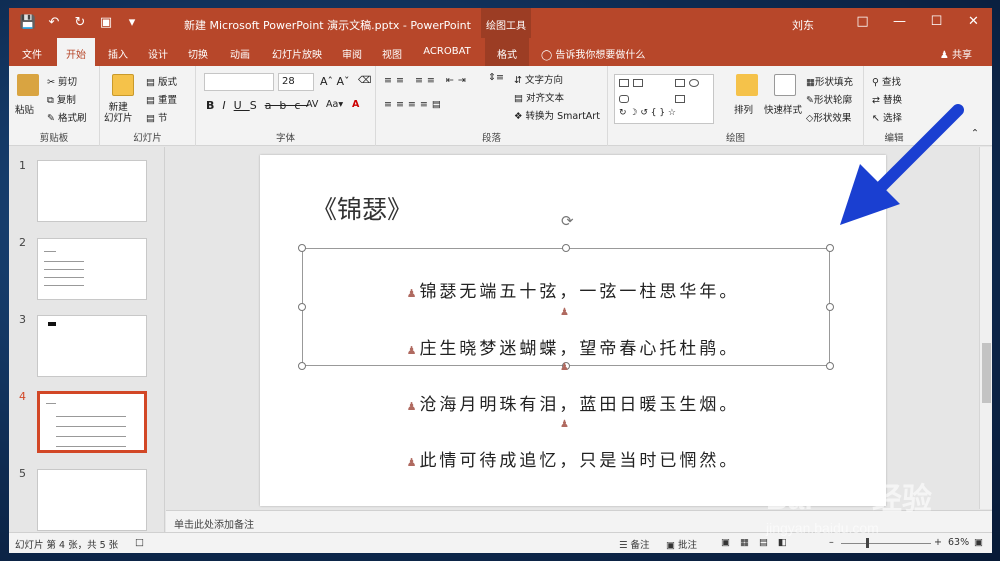 This screenshot has width=1000, height=561. Describe the element at coordinates (520, 98) in the screenshot. I see `align-text-icon: ▤` at that location.